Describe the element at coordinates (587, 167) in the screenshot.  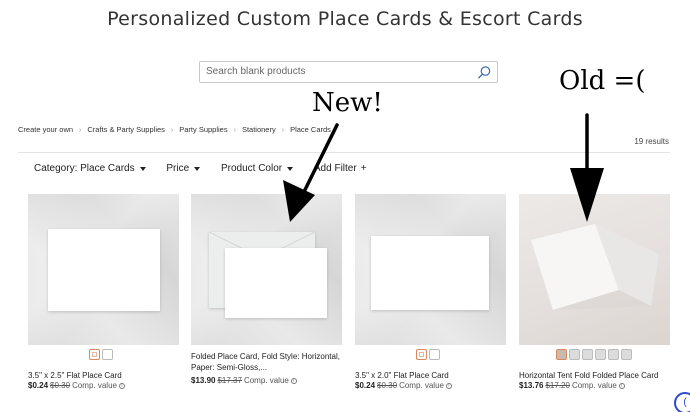
I see `old-arrow-icon` at that location.